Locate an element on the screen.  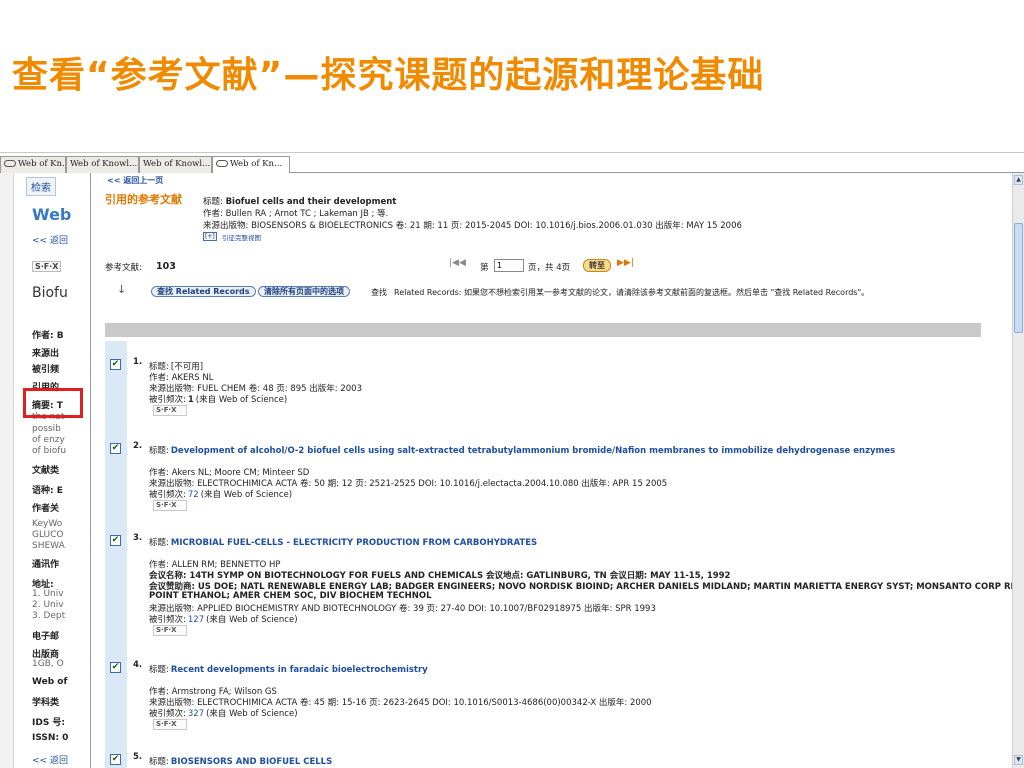
first-page-icon: |◀◀ is located at coordinates (457, 263).